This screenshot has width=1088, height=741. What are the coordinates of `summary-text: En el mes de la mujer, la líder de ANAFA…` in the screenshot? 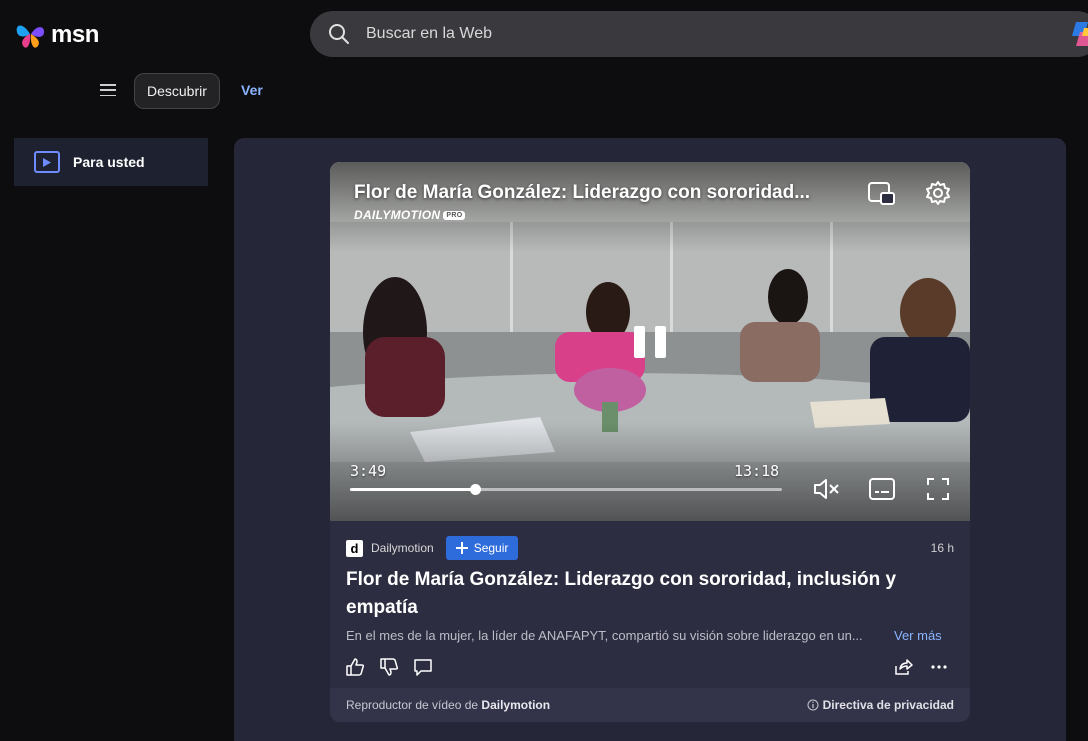 It's located at (604, 635).